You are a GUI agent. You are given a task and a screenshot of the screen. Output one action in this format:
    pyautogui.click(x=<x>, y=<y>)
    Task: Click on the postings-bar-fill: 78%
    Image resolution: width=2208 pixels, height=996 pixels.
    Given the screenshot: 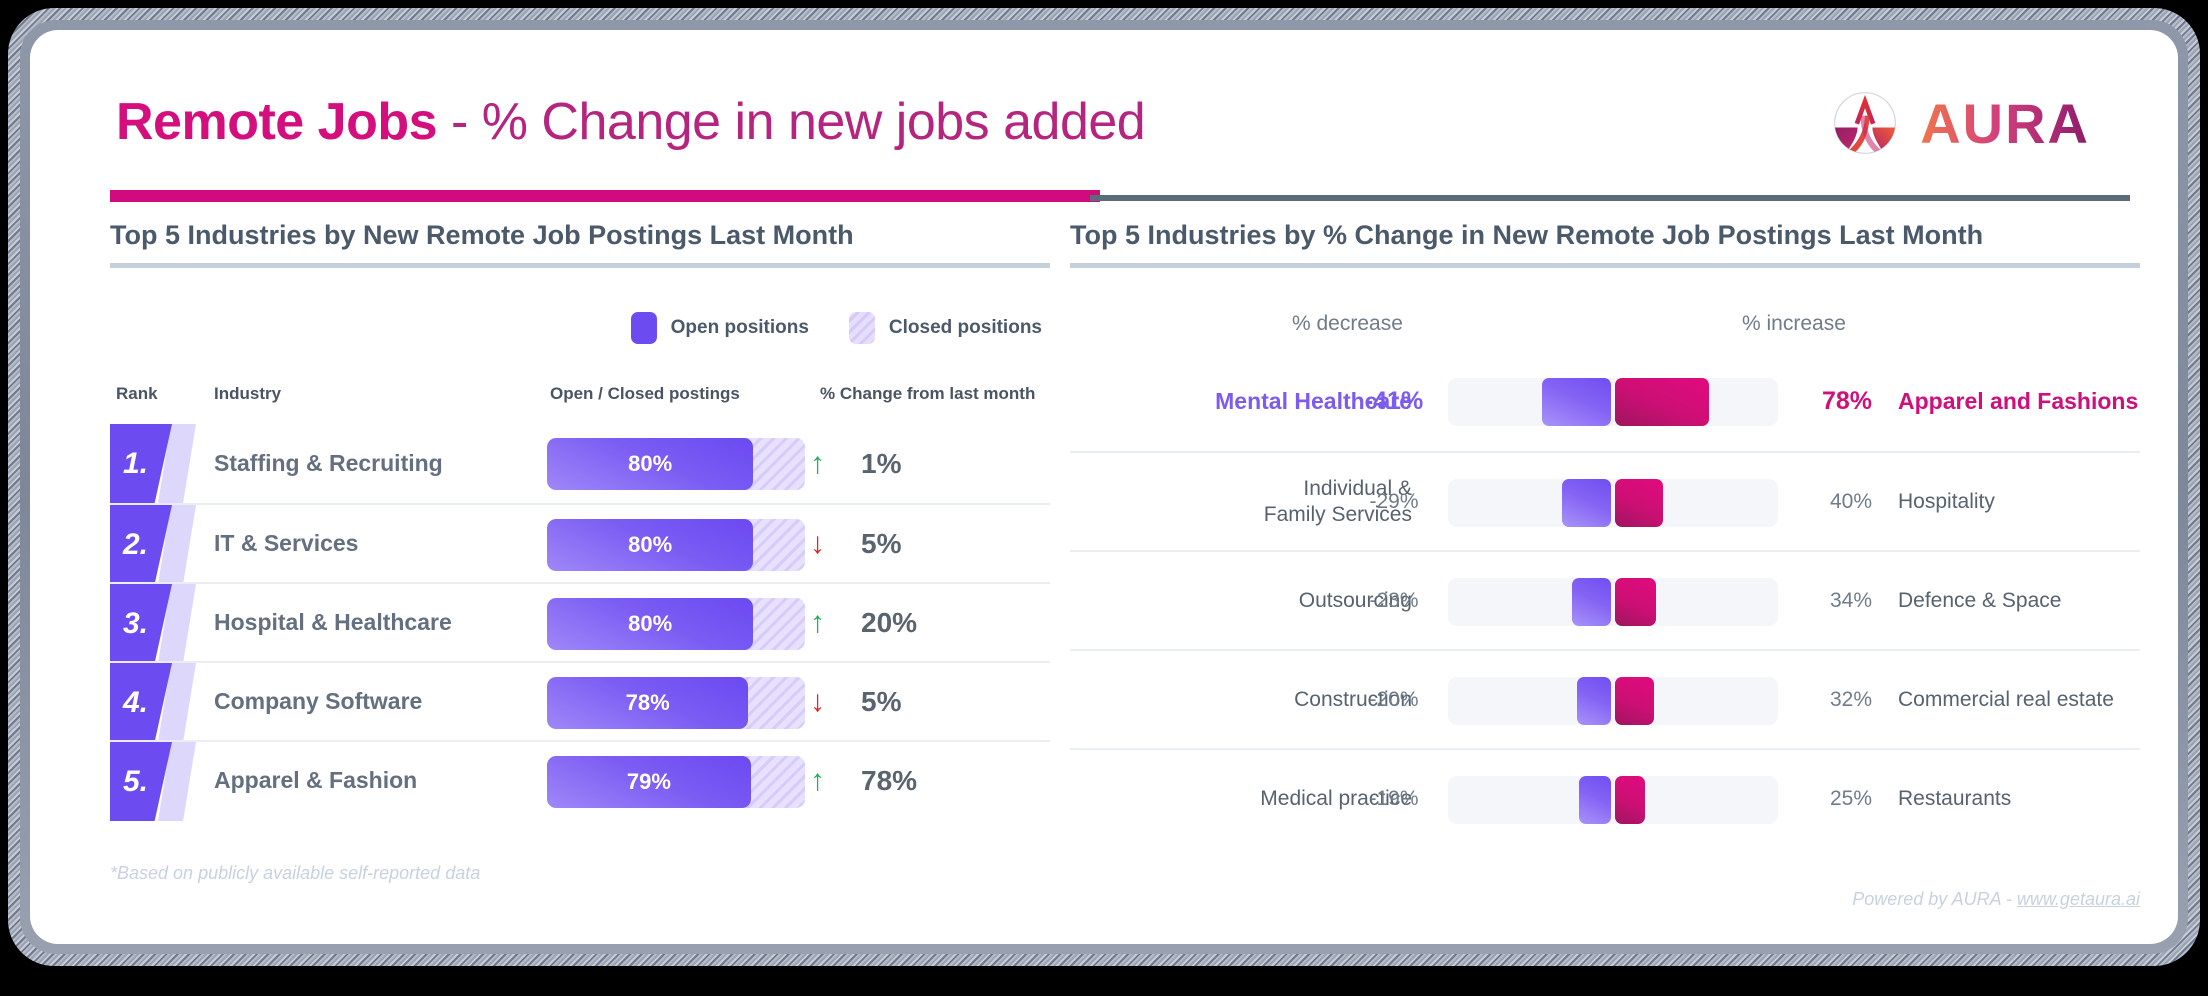 What is the action you would take?
    pyautogui.click(x=648, y=703)
    